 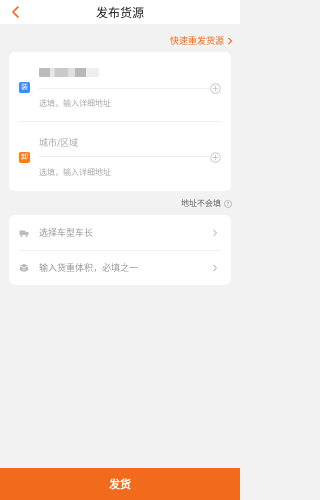 I want to click on add-loading-icon, so click(x=215, y=88).